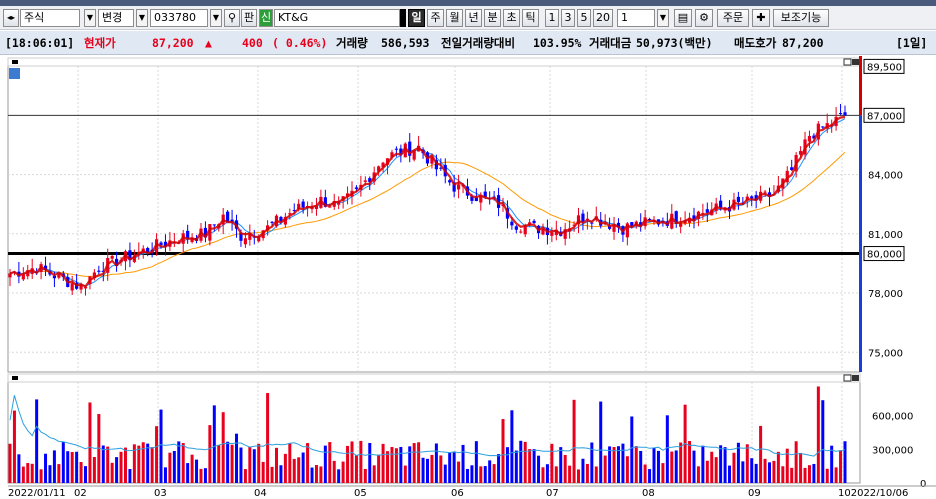 Image resolution: width=936 pixels, height=499 pixels. What do you see at coordinates (434, 378) in the screenshot?
I see `volume-panel-header` at bounding box center [434, 378].